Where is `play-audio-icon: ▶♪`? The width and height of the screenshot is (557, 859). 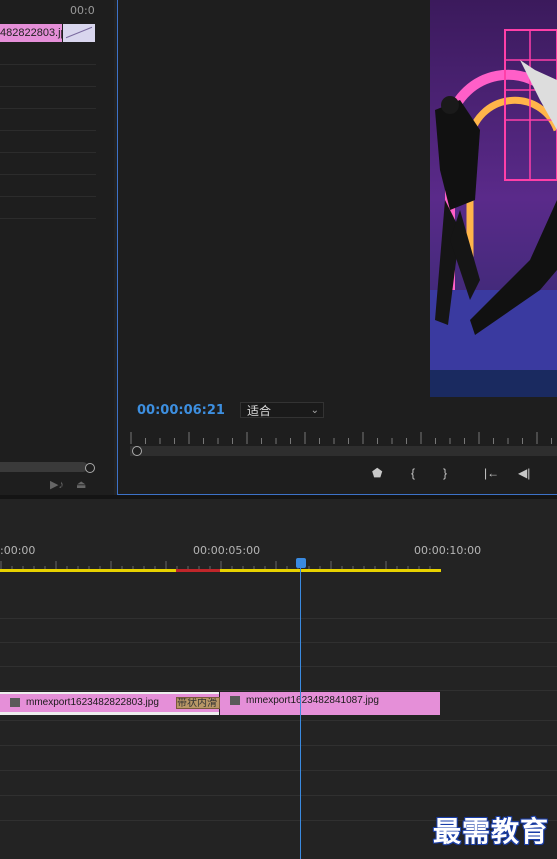
play-audio-icon: ▶♪ is located at coordinates (57, 484).